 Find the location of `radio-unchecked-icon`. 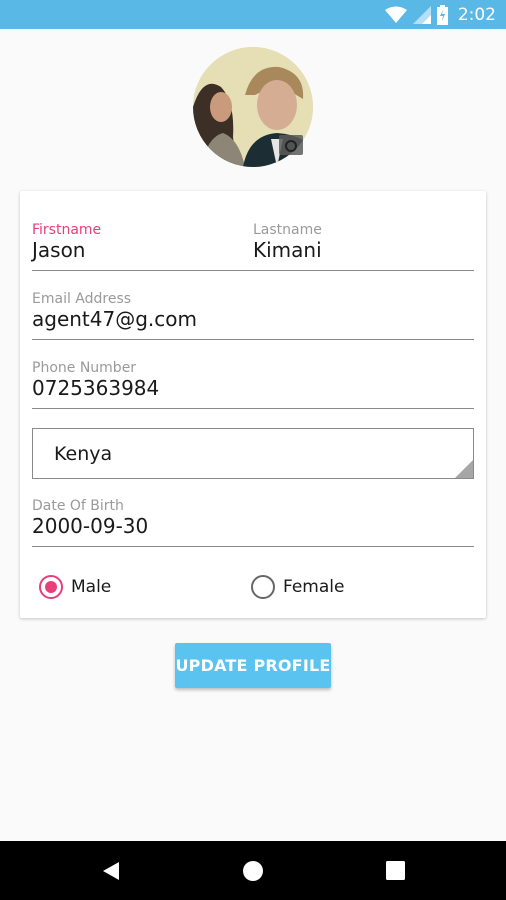

radio-unchecked-icon is located at coordinates (263, 587).